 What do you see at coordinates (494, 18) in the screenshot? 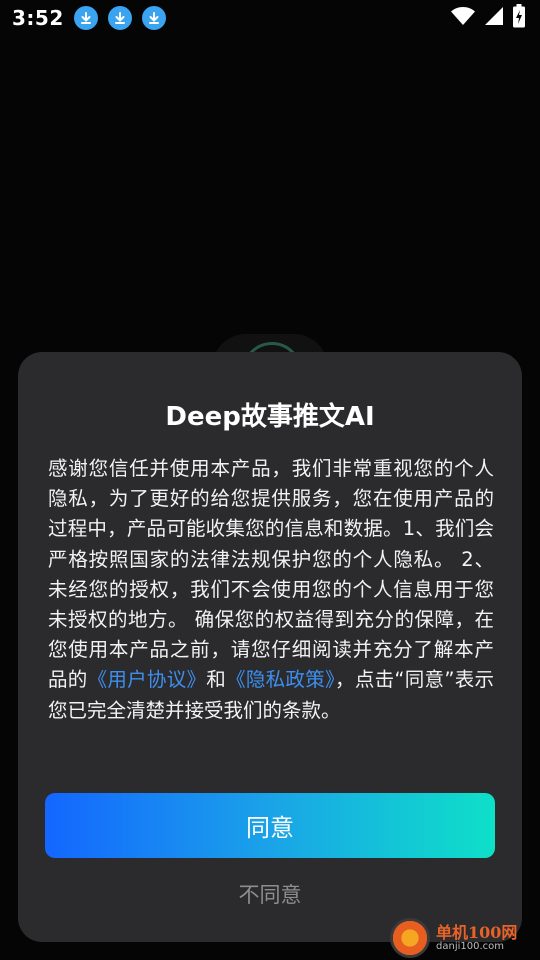
I see `signal-icon` at bounding box center [494, 18].